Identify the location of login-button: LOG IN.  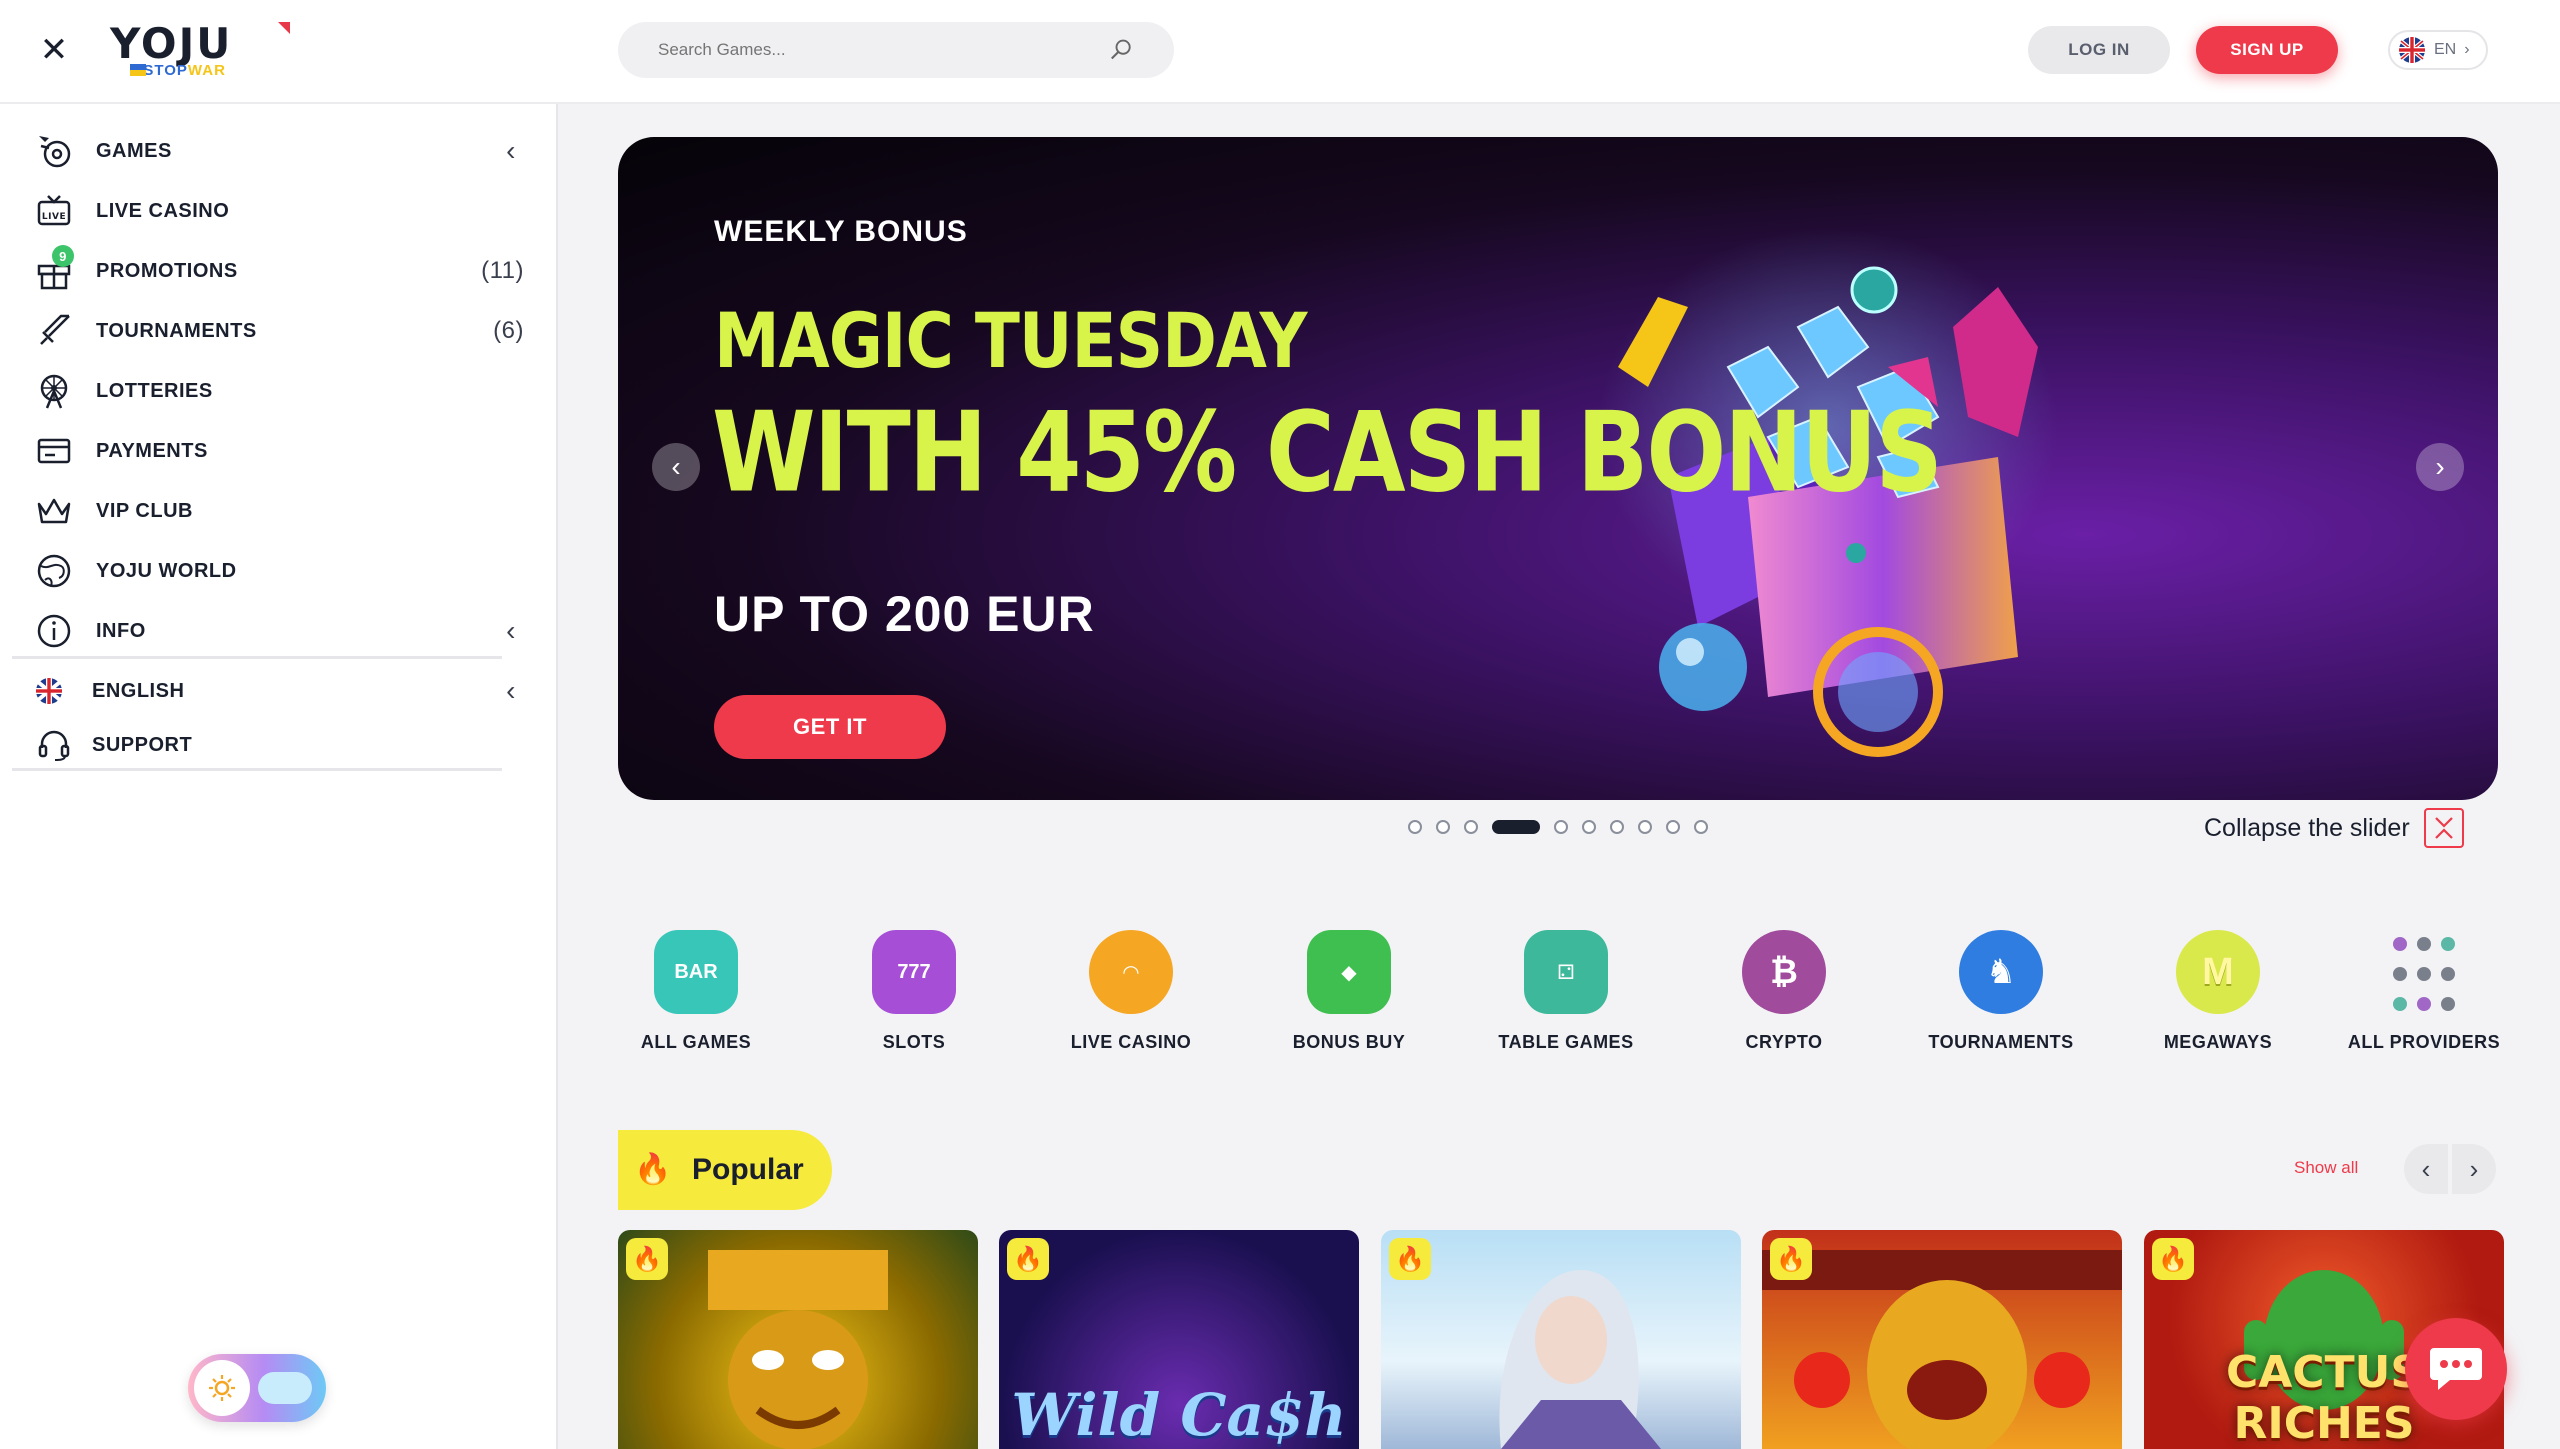
(2099, 50).